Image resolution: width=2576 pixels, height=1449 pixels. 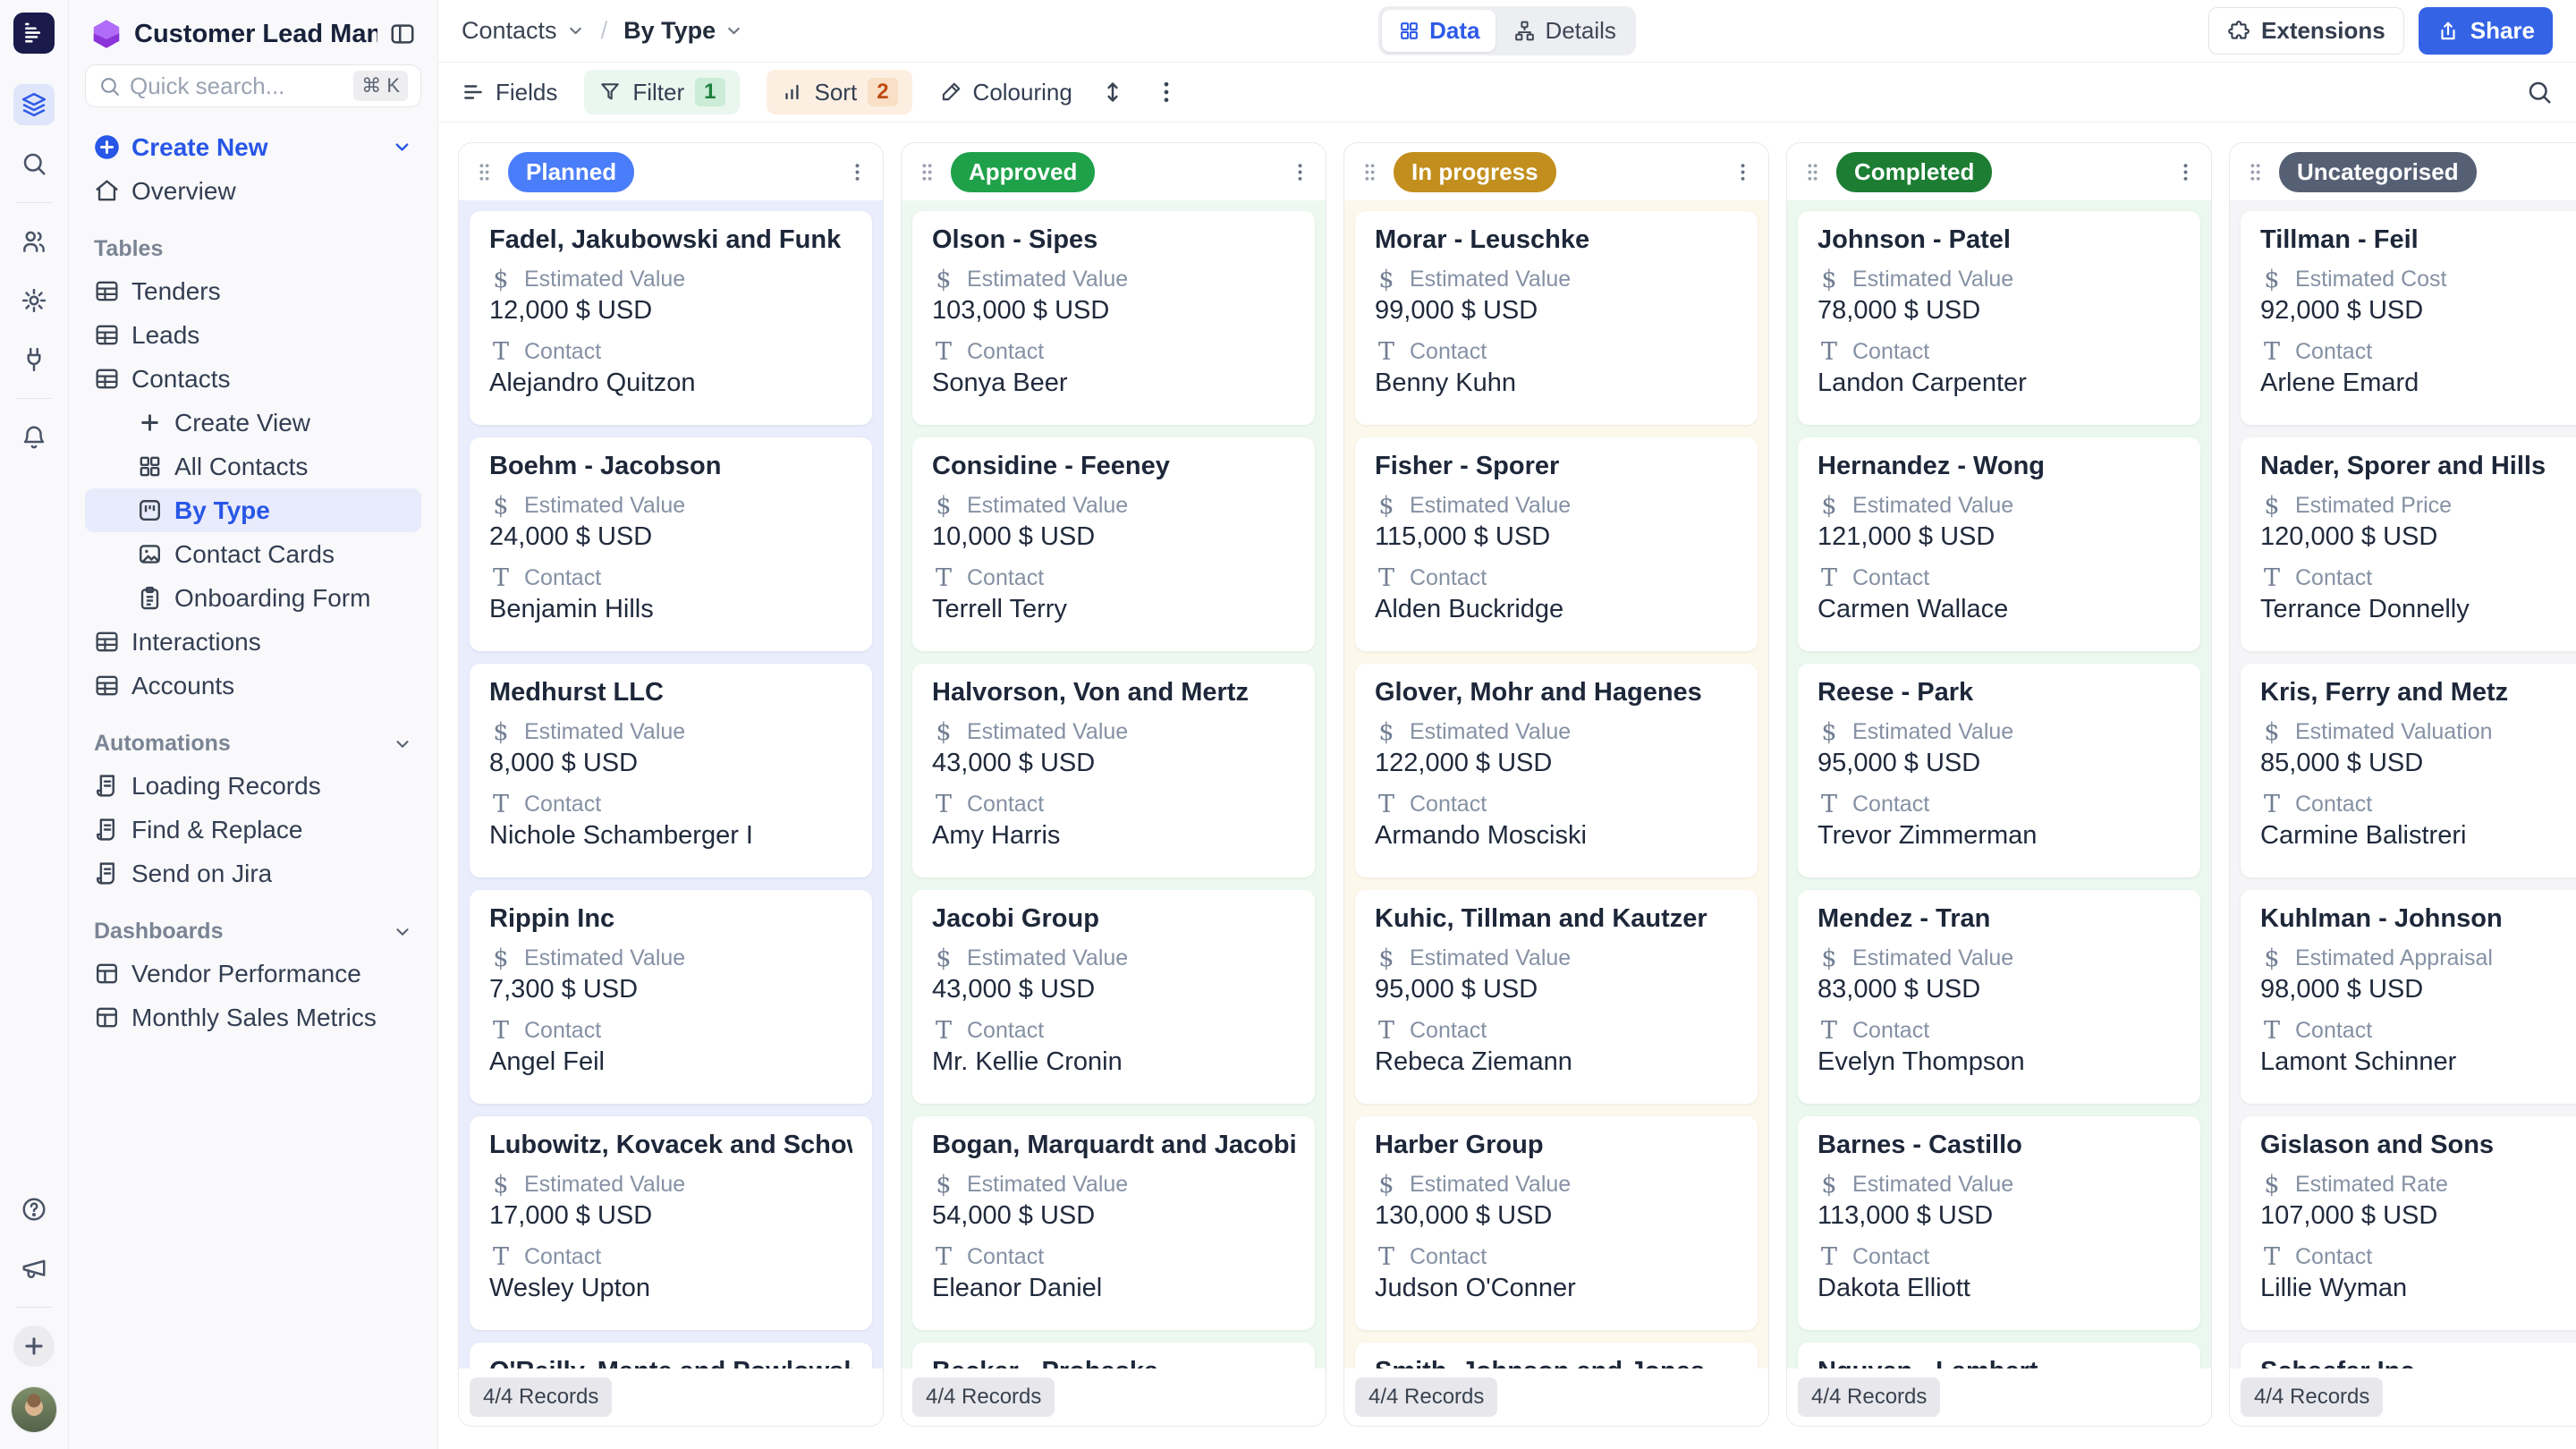 What do you see at coordinates (669, 31) in the screenshot?
I see `breadcrumb-view: By Type` at bounding box center [669, 31].